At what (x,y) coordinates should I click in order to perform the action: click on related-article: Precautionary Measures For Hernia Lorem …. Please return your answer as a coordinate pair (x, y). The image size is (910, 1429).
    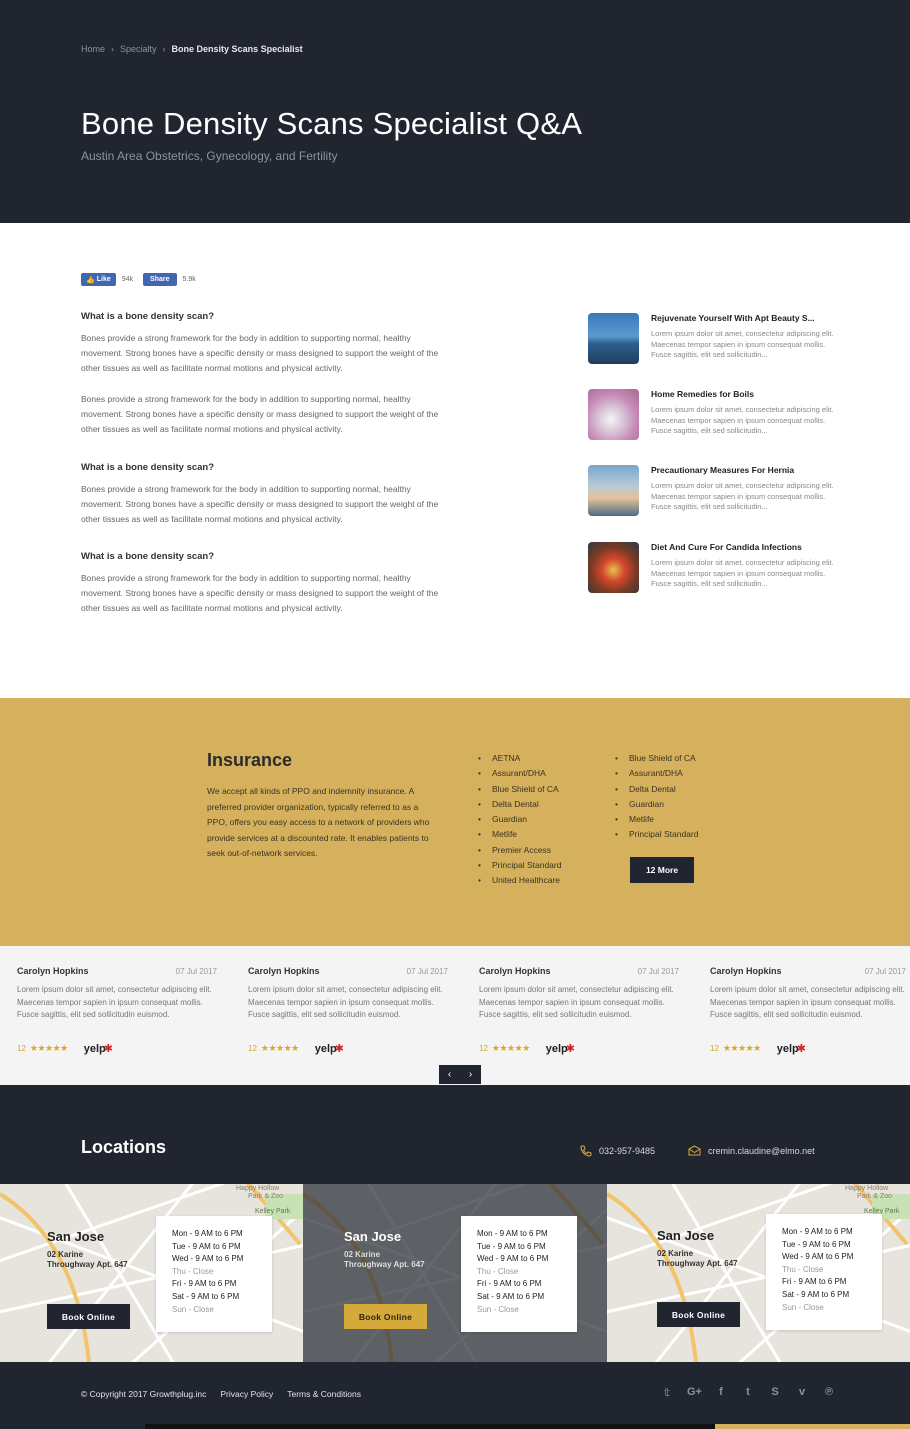
    Looking at the image, I should click on (713, 490).